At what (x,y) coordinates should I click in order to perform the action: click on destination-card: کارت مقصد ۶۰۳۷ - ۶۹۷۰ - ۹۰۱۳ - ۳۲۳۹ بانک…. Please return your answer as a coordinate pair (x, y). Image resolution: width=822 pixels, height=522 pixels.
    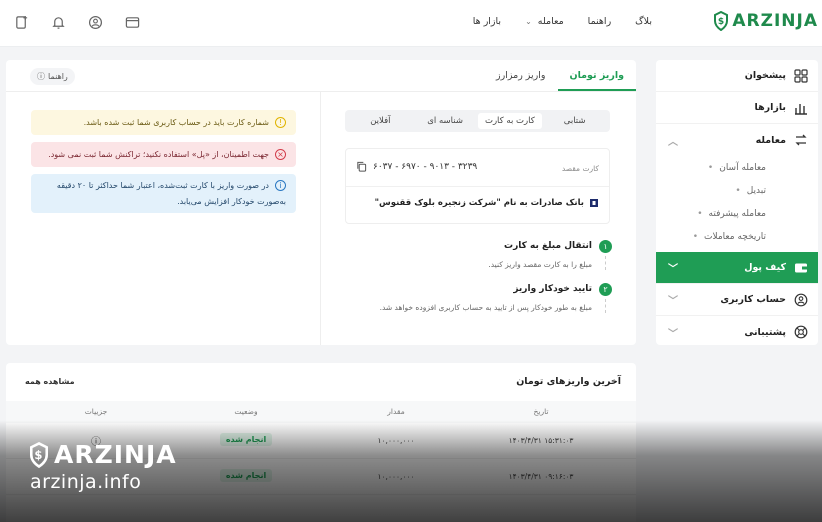
    Looking at the image, I should click on (477, 186).